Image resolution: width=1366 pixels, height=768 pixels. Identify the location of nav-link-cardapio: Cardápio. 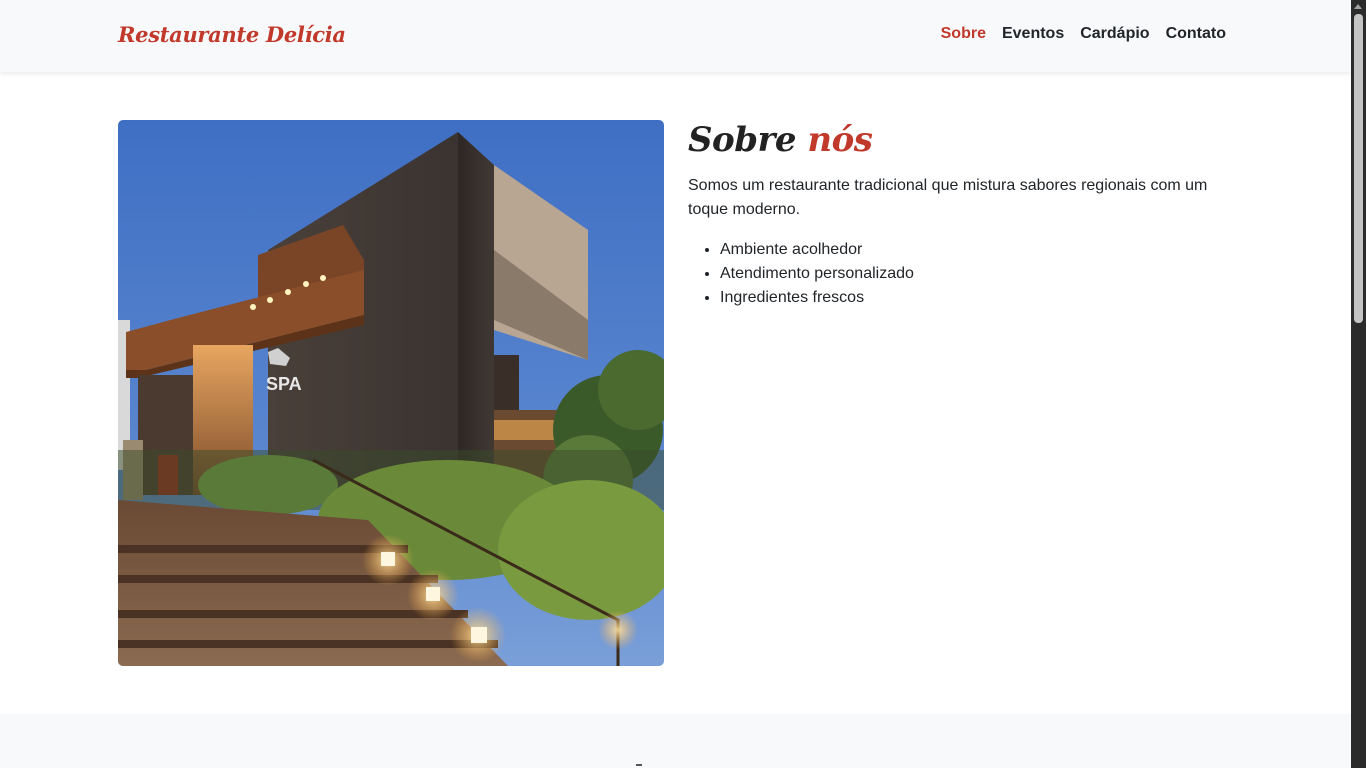
(1114, 34).